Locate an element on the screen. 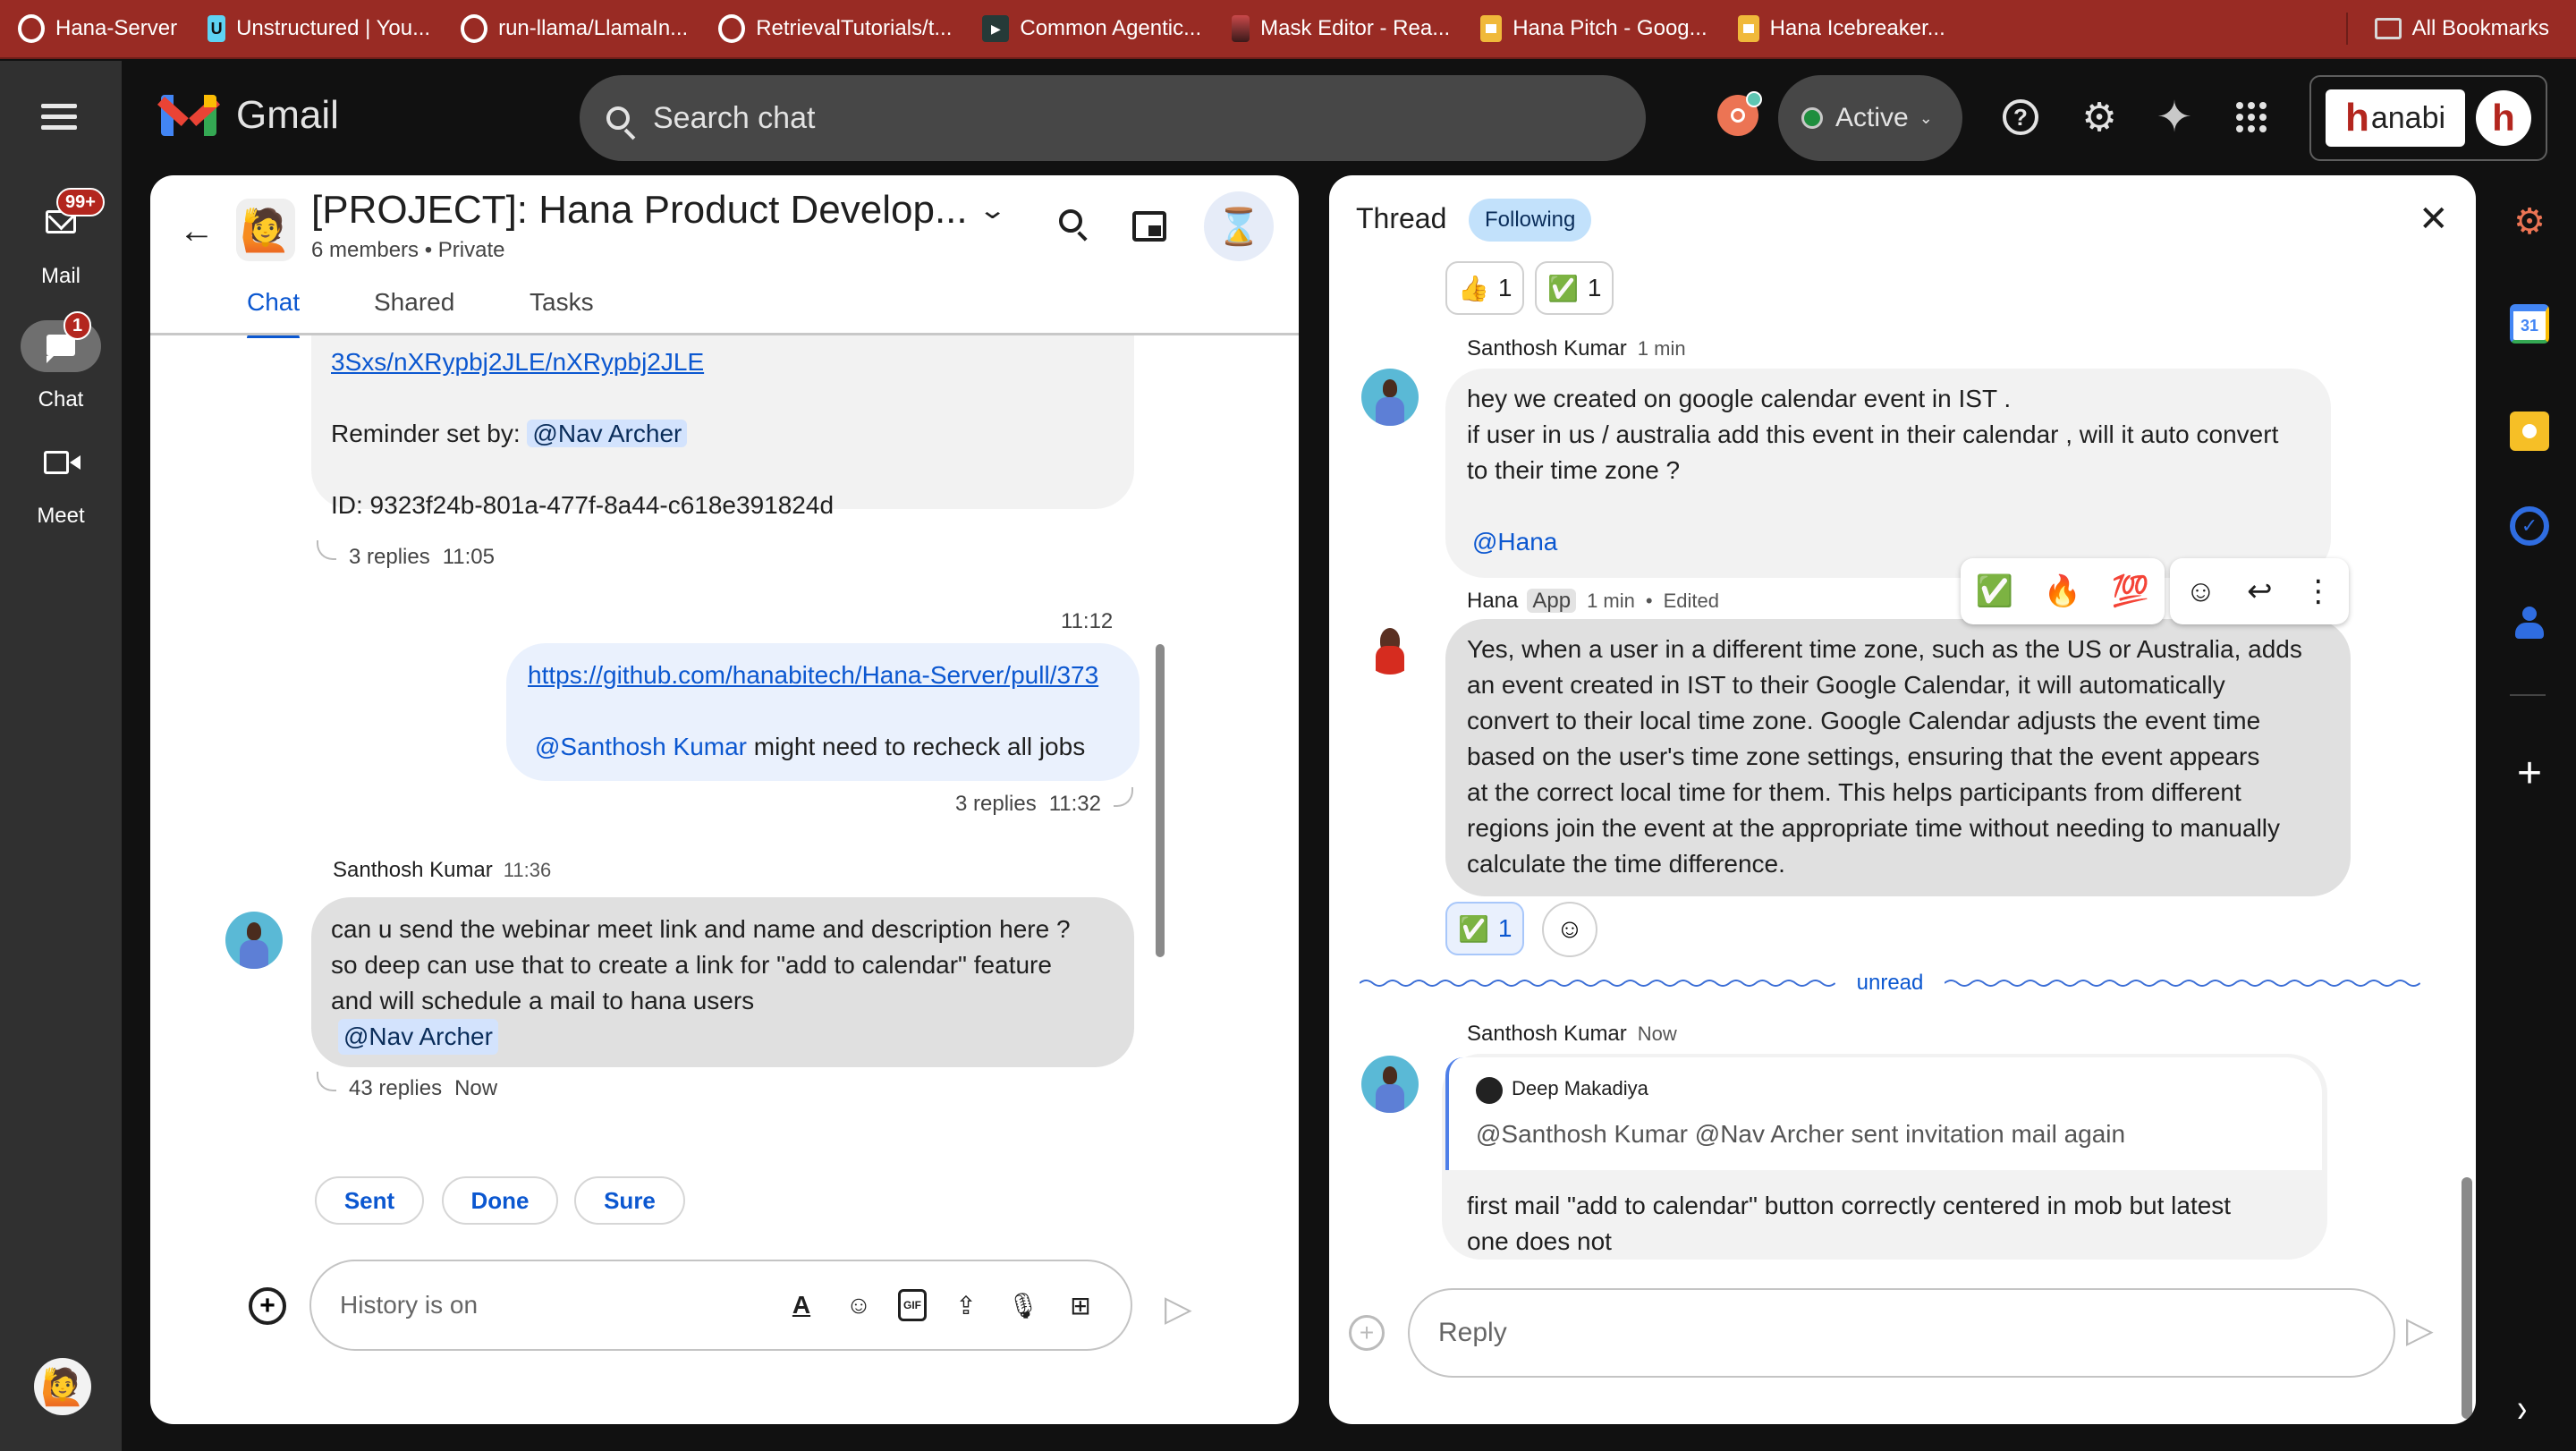 The width and height of the screenshot is (2576, 1451). smart-reply-sure: Sure is located at coordinates (629, 1201).